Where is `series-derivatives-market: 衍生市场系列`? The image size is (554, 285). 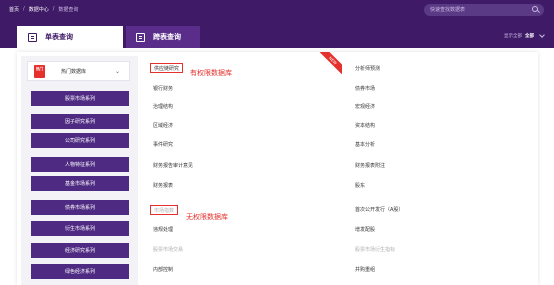
series-derivatives-market: 衍生市场系列 is located at coordinates (80, 228).